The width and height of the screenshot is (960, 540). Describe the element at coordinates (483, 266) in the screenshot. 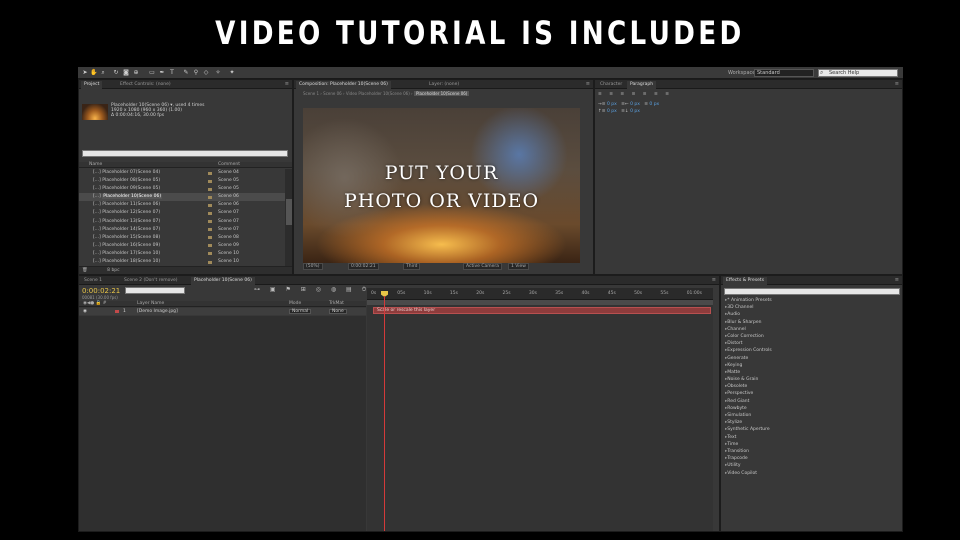

I see `camera-select: Active Camera` at that location.